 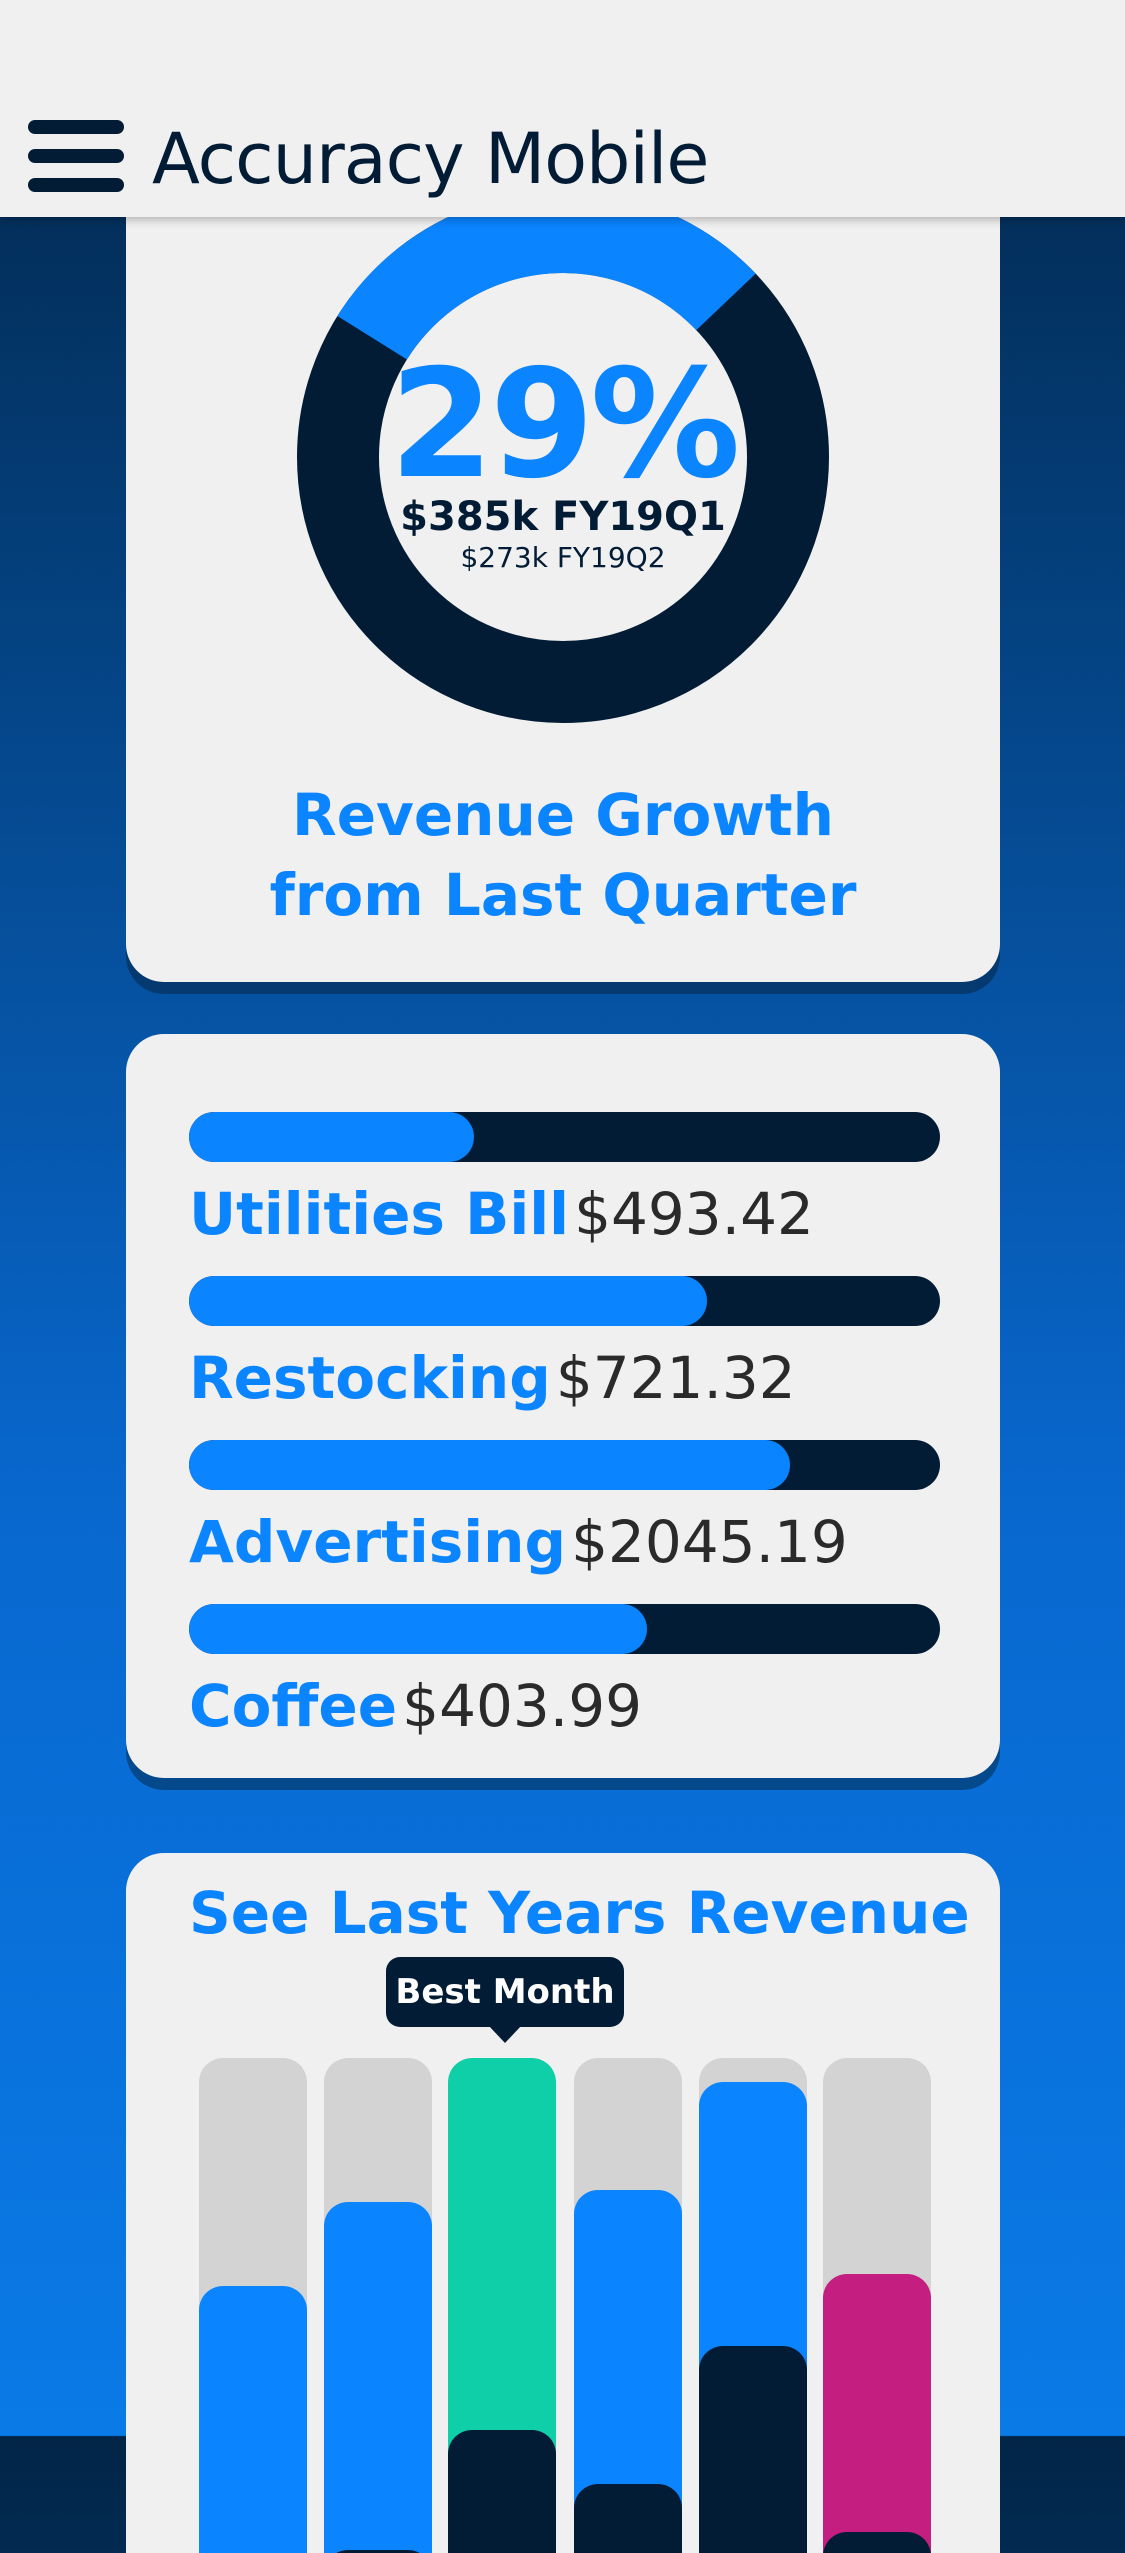 What do you see at coordinates (675, 1378) in the screenshot?
I see `expense-amount: $721.32` at bounding box center [675, 1378].